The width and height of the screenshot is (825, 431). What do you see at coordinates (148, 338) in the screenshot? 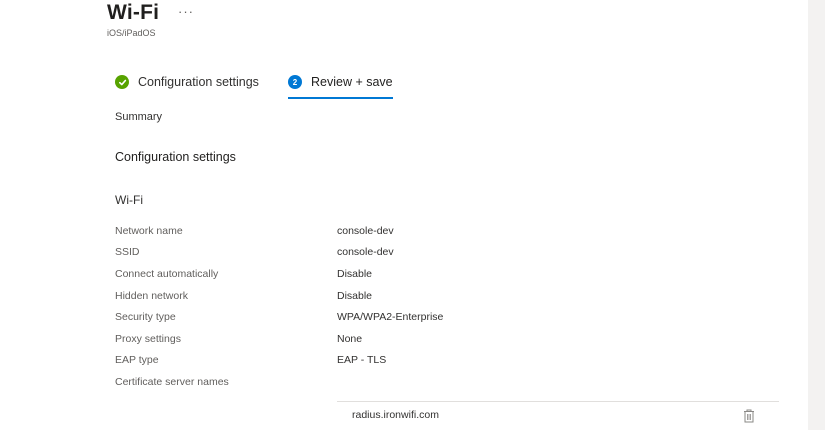
I see `setting-key: Proxy settings` at bounding box center [148, 338].